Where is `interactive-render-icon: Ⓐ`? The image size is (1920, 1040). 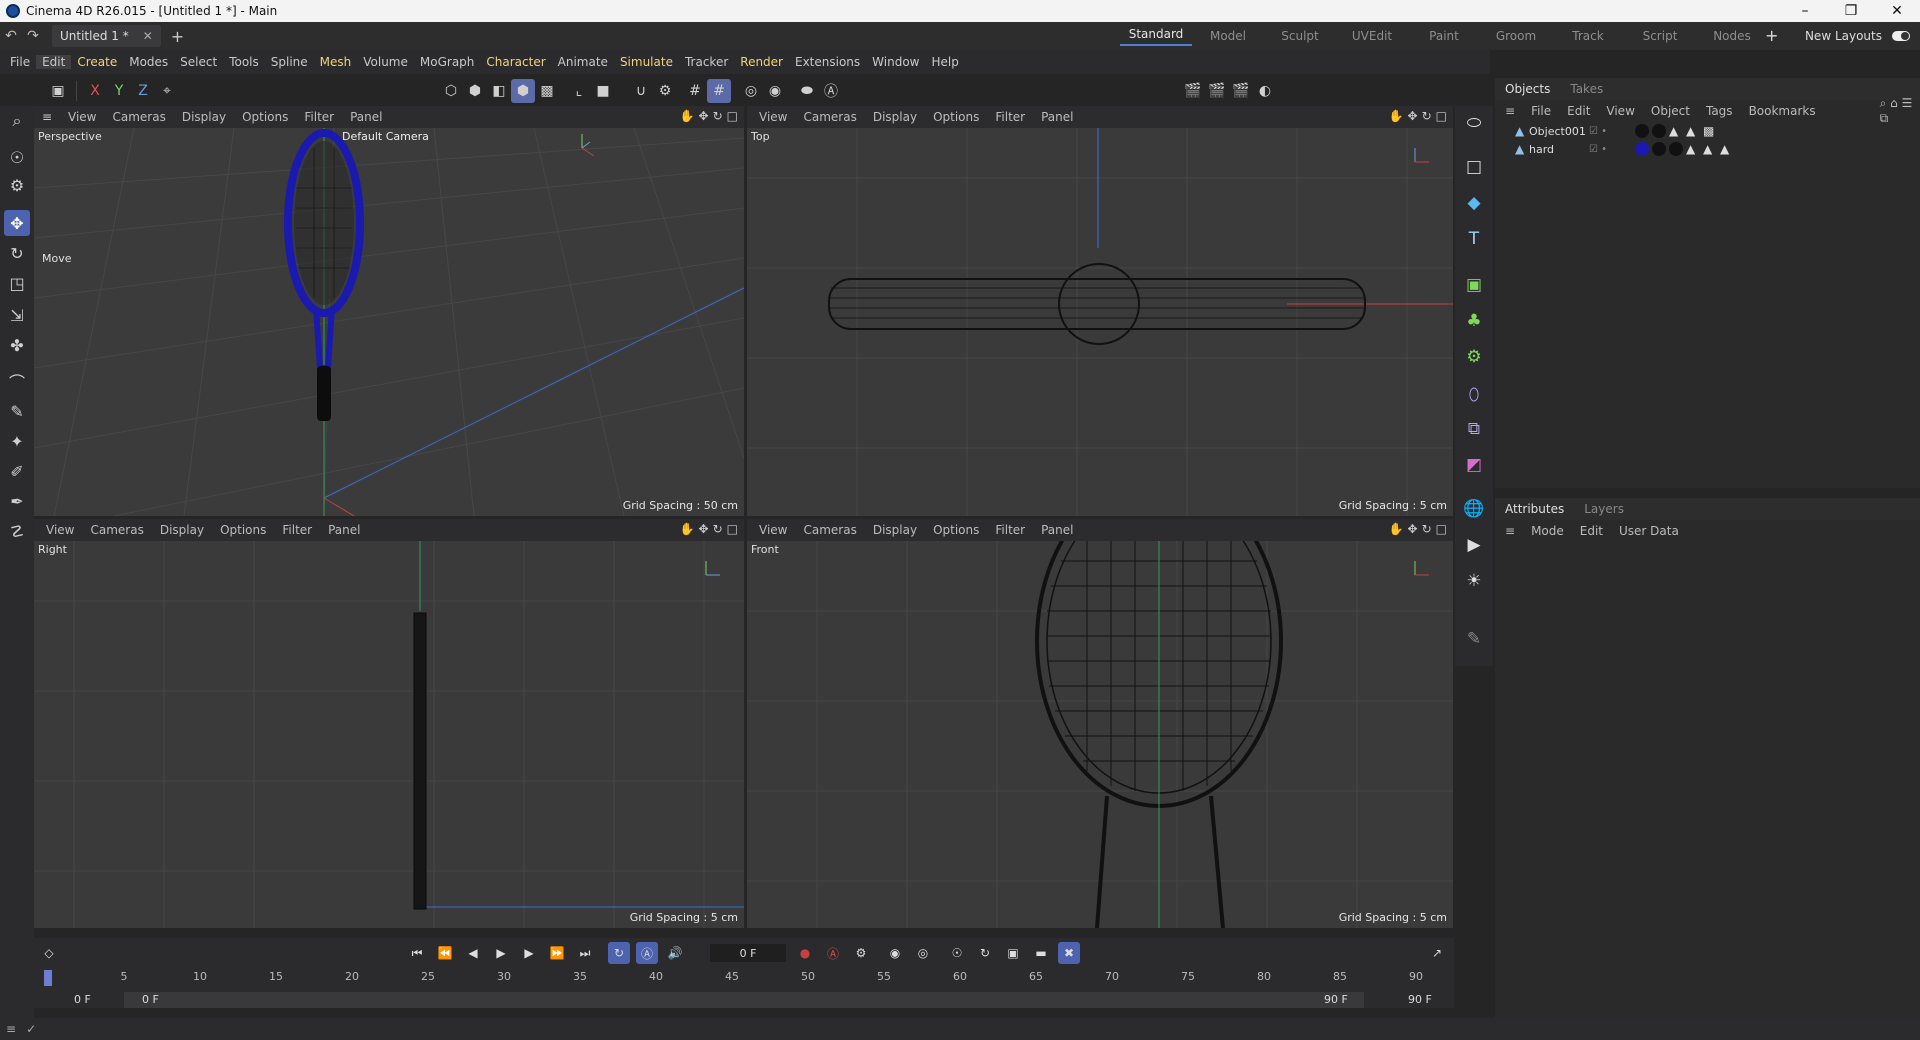 interactive-render-icon: Ⓐ is located at coordinates (831, 91).